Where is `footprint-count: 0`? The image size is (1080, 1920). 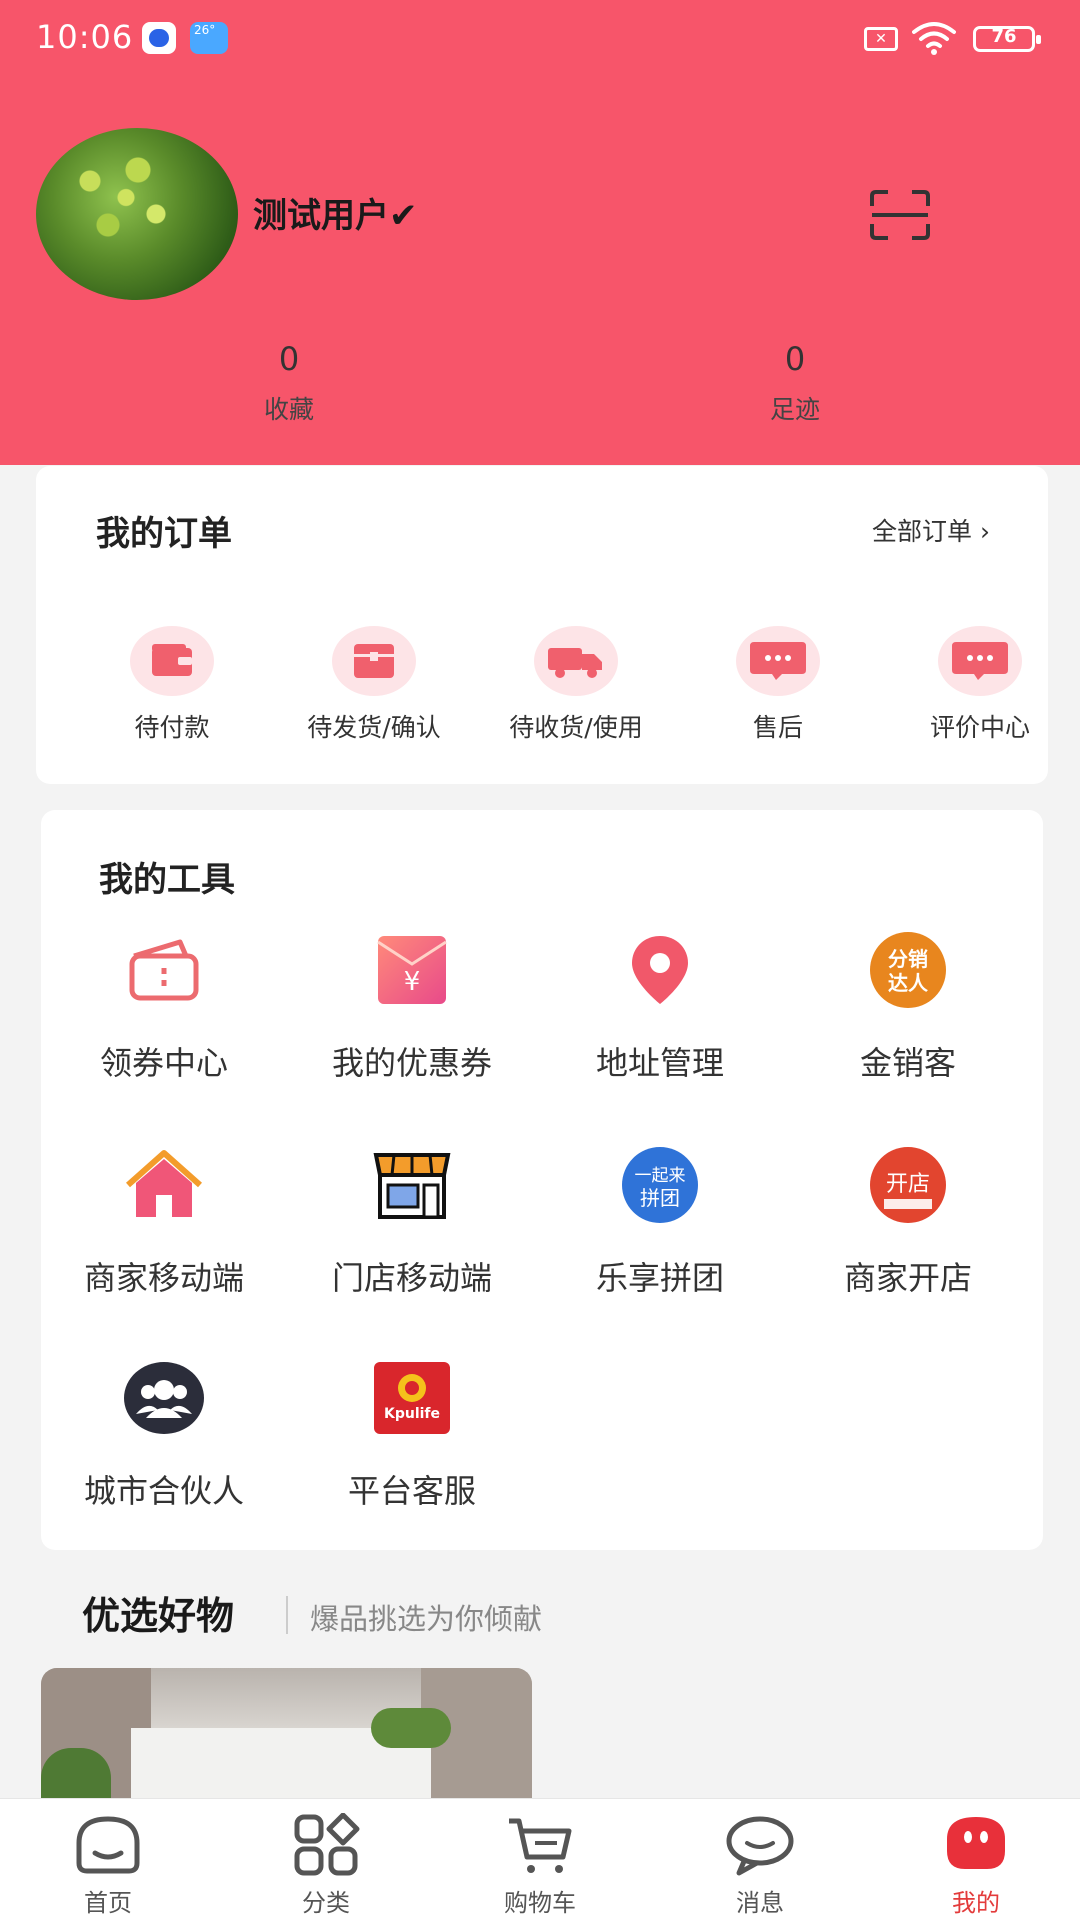
footprint-count: 0 is located at coordinates (795, 359).